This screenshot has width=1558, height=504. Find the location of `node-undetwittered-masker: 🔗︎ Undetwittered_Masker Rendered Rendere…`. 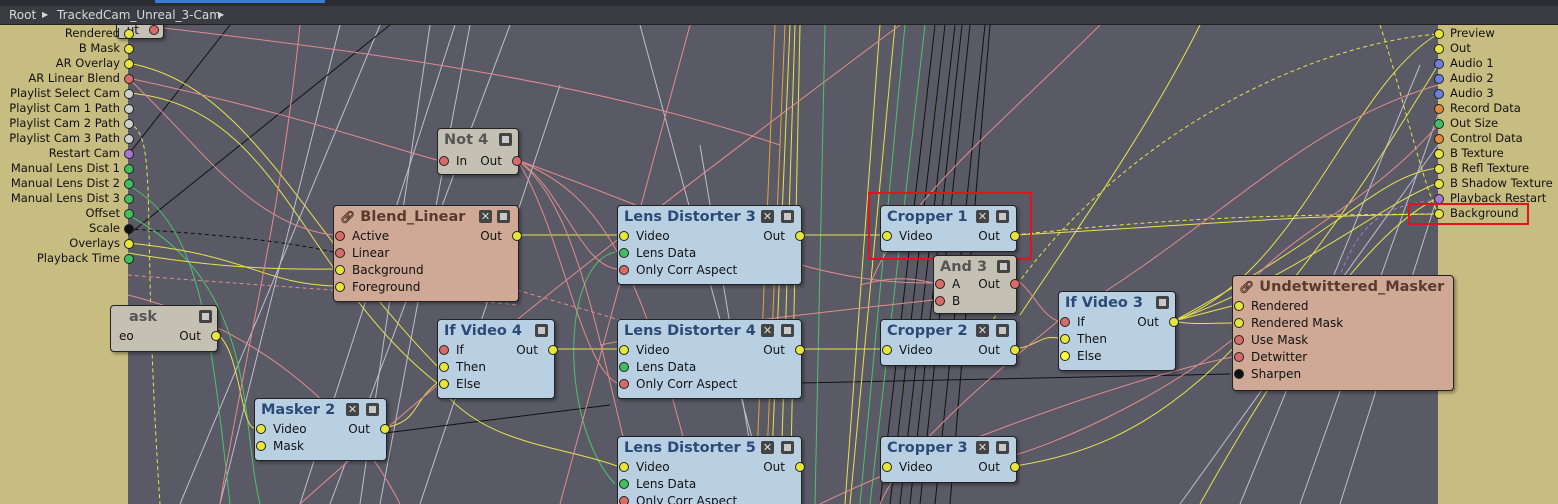

node-undetwittered-masker: 🔗︎ Undetwittered_Masker Rendered Rendere… is located at coordinates (1343, 333).